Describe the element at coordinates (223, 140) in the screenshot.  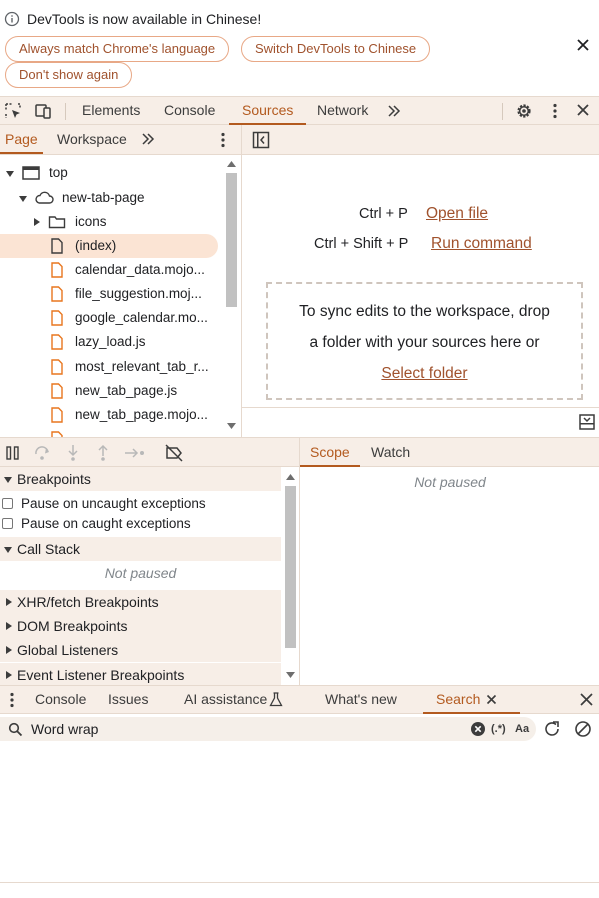
I see `navigator-menu-icon` at that location.